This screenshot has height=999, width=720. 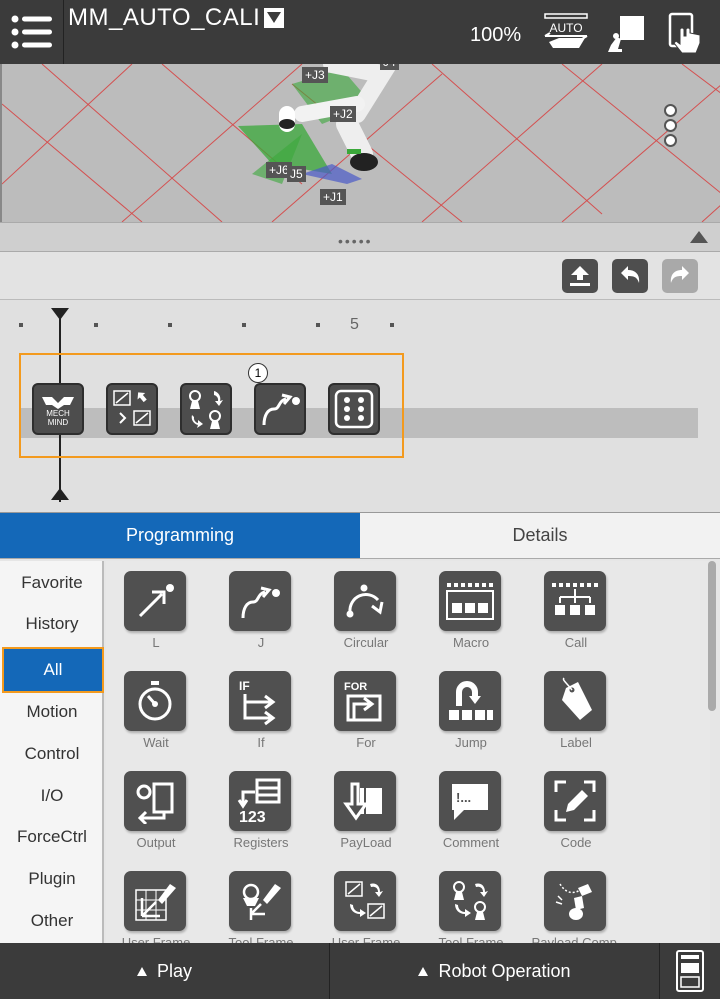 I want to click on command-label: User Frame, so click(x=366, y=939).